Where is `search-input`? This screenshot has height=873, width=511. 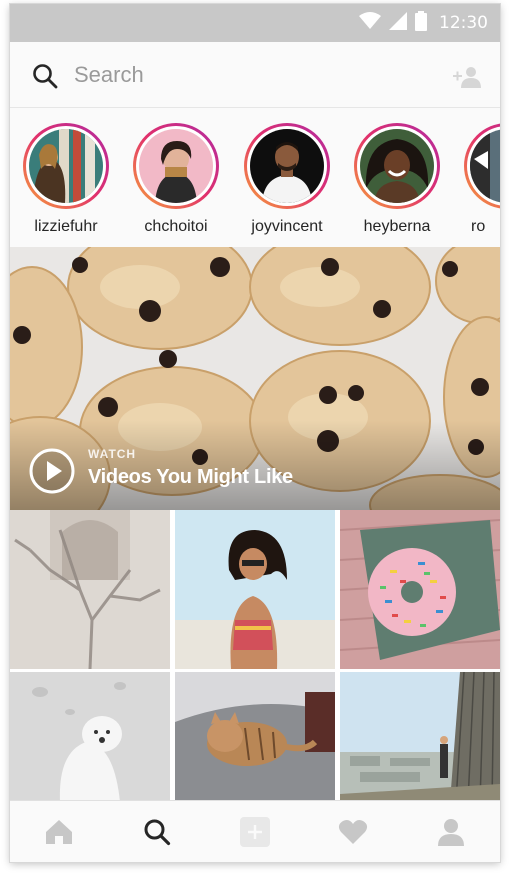 search-input is located at coordinates (244, 75).